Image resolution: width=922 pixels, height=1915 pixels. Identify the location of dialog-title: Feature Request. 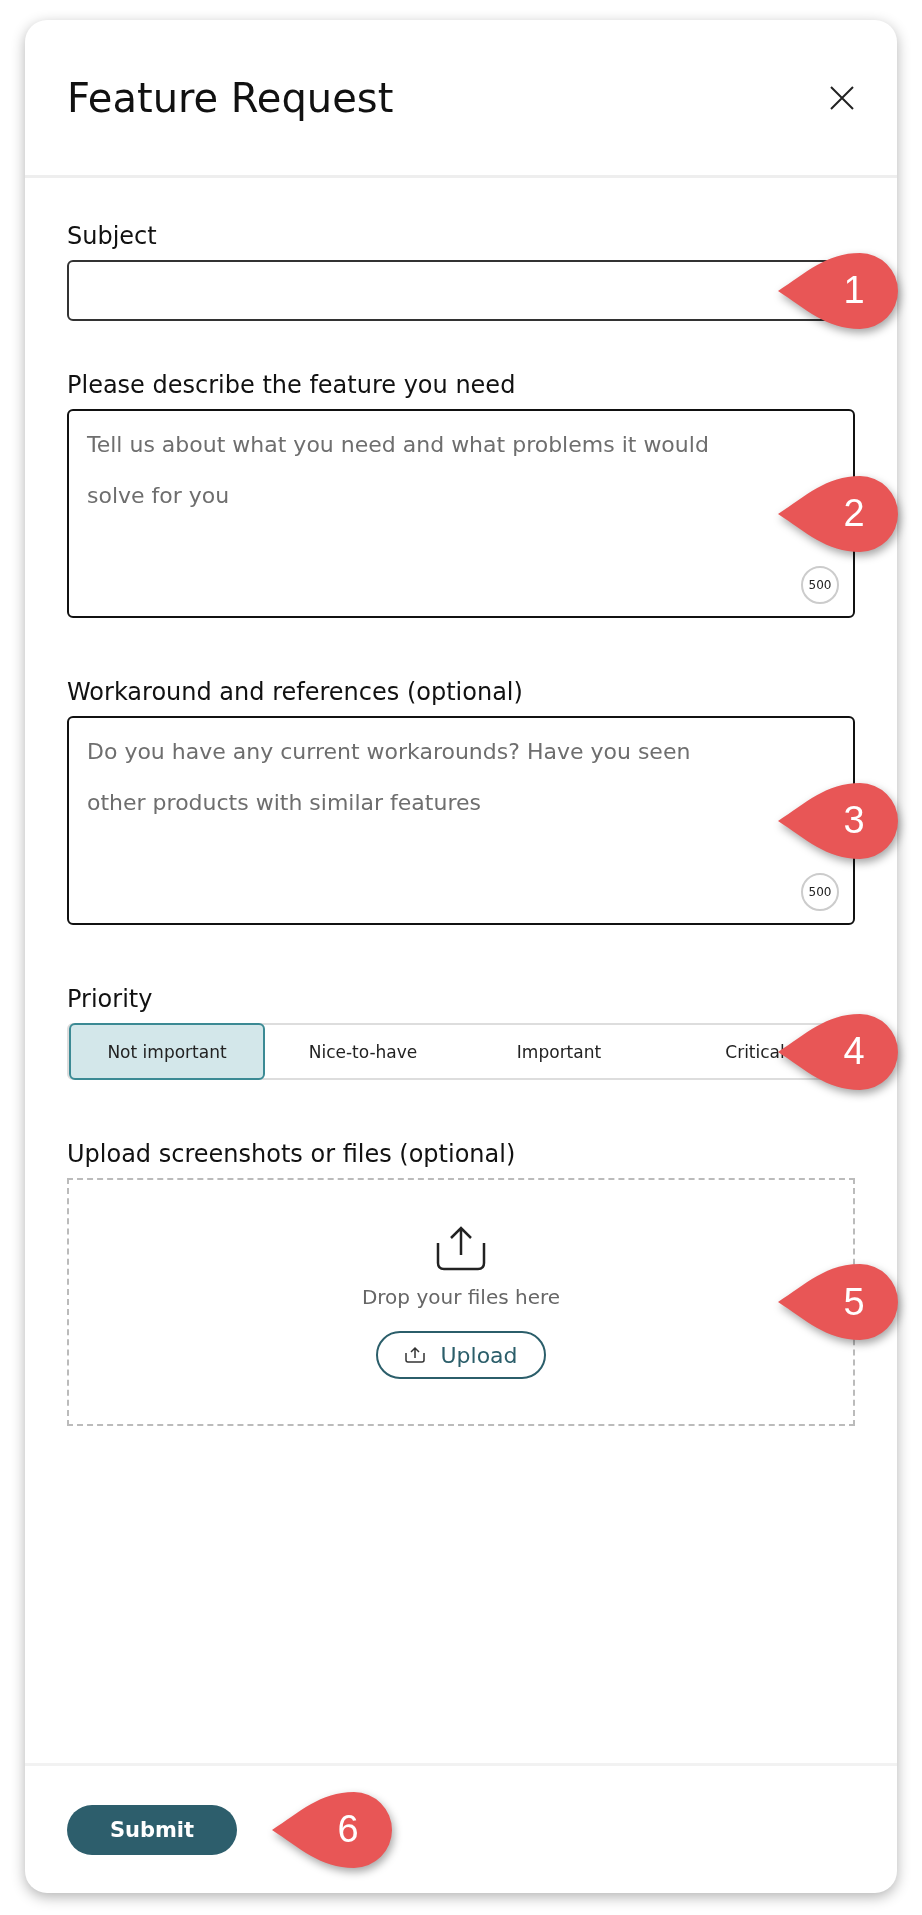
(230, 97).